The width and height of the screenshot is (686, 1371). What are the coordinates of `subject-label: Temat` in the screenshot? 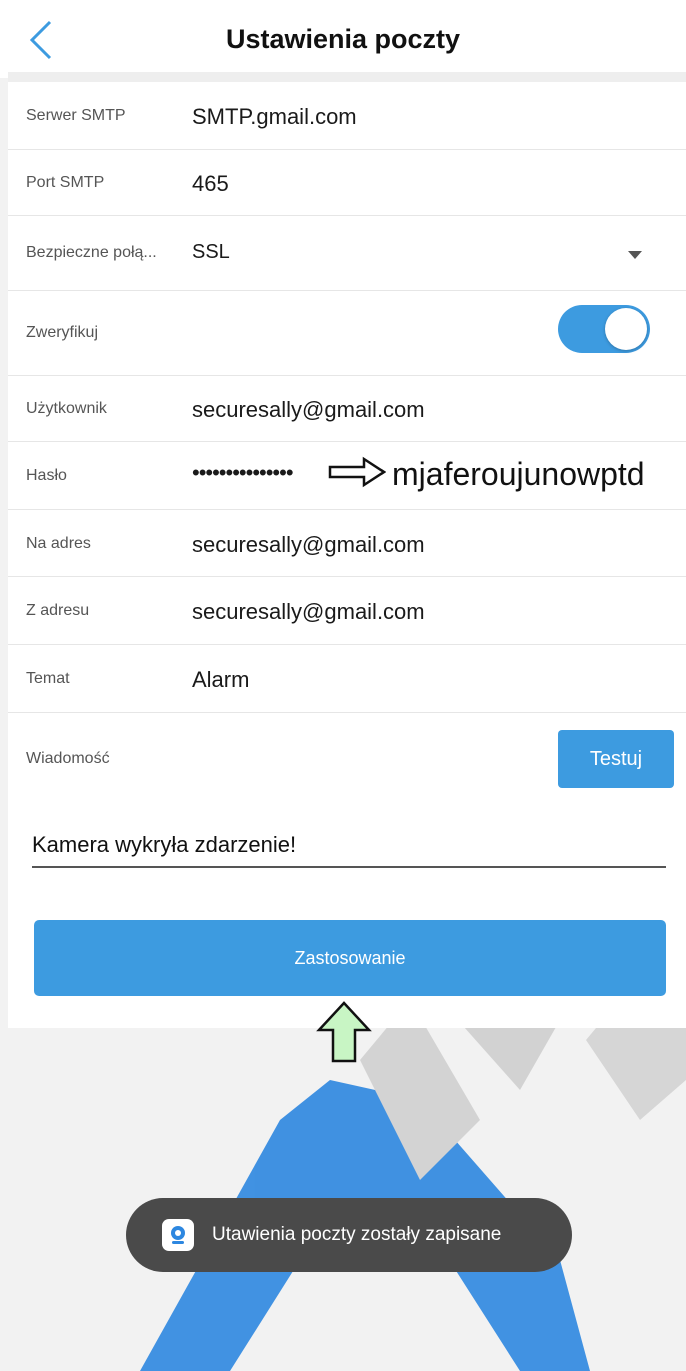 It's located at (48, 678).